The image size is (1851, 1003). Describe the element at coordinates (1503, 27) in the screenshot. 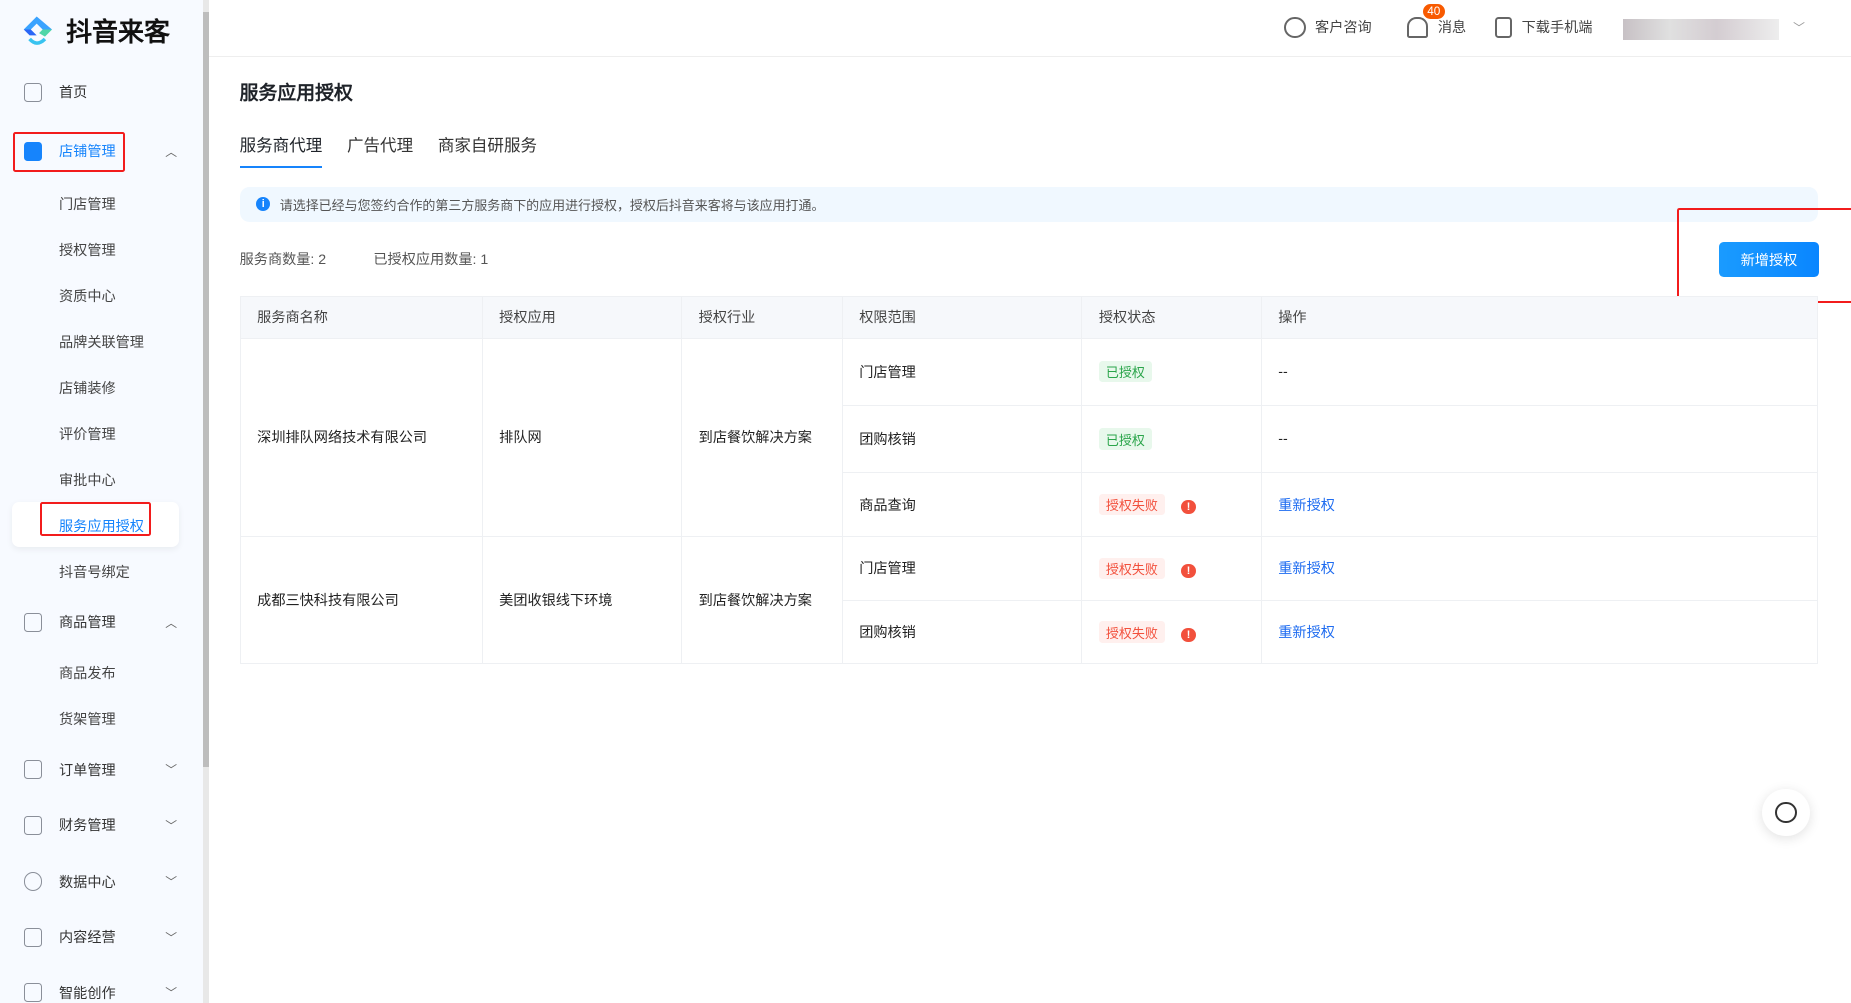

I see `phone-icon` at that location.